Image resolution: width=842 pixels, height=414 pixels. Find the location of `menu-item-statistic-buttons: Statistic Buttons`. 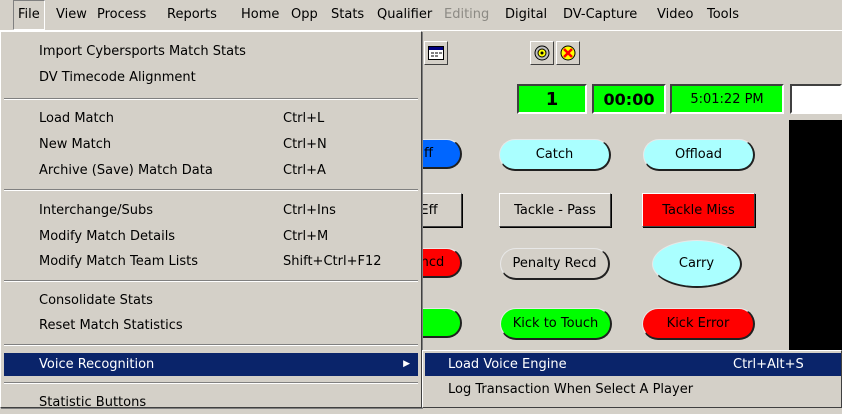

menu-item-statistic-buttons: Statistic Buttons is located at coordinates (211, 402).